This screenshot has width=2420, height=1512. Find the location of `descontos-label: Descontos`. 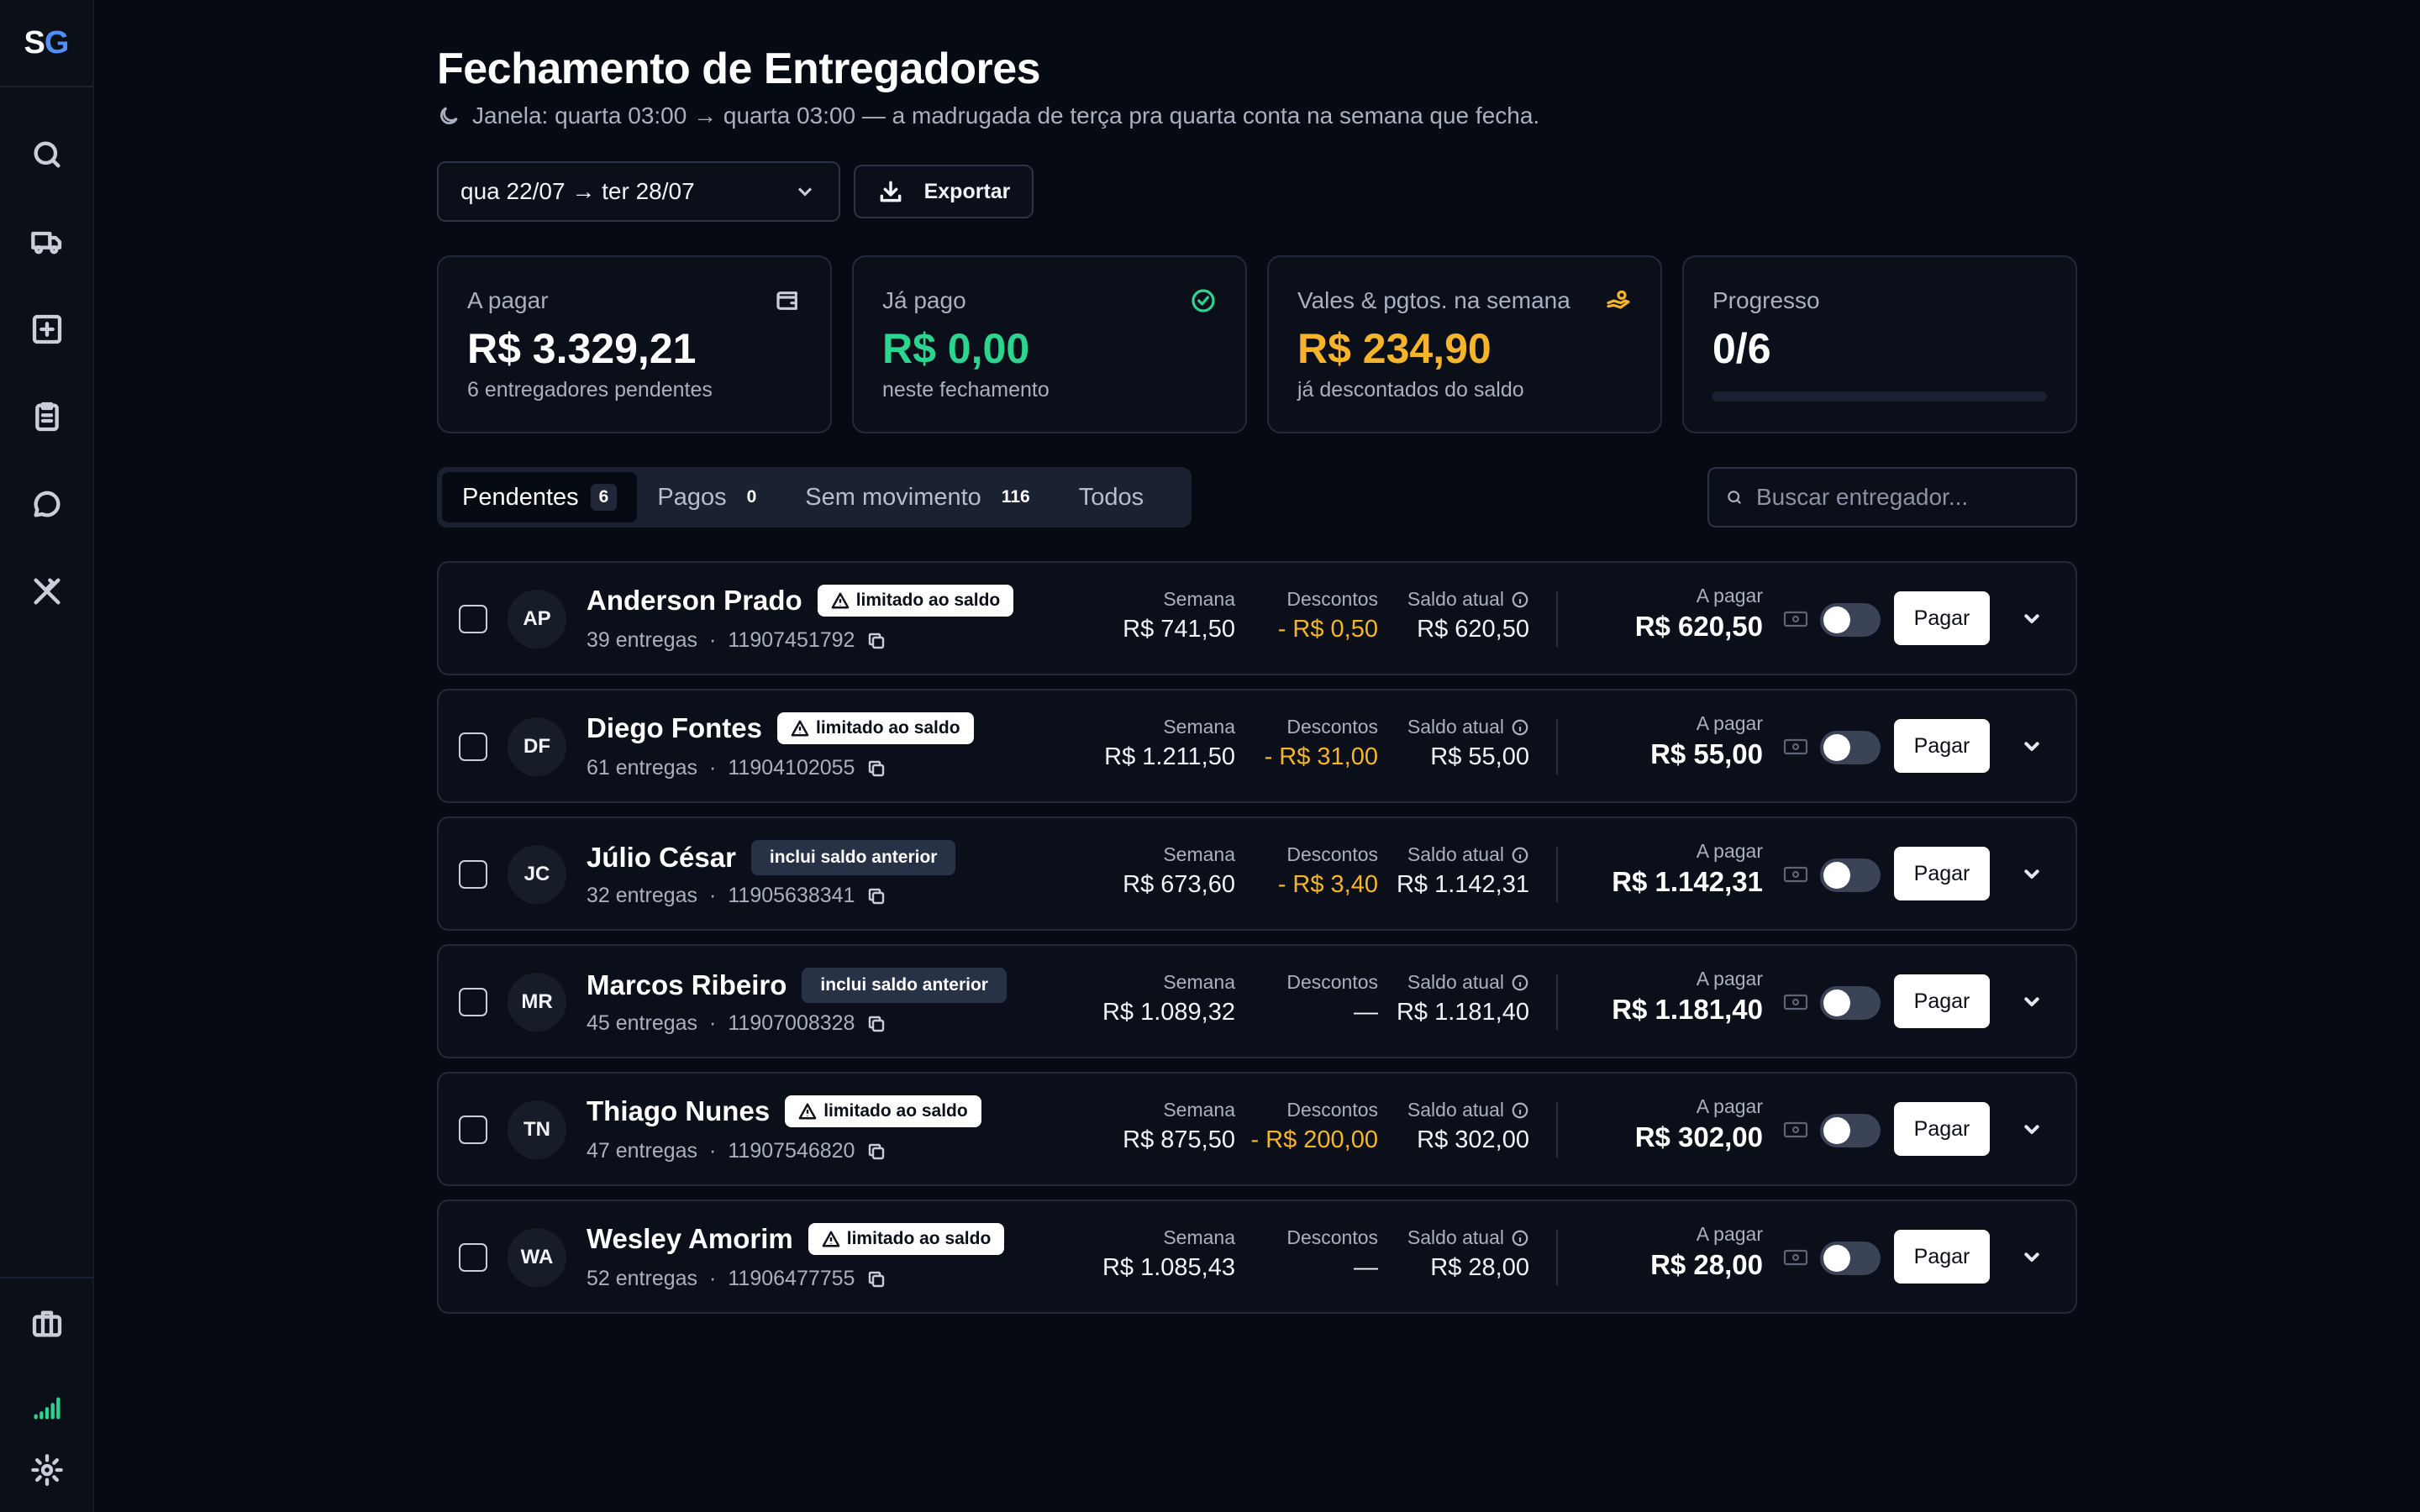

descontos-label: Descontos is located at coordinates (1332, 982).